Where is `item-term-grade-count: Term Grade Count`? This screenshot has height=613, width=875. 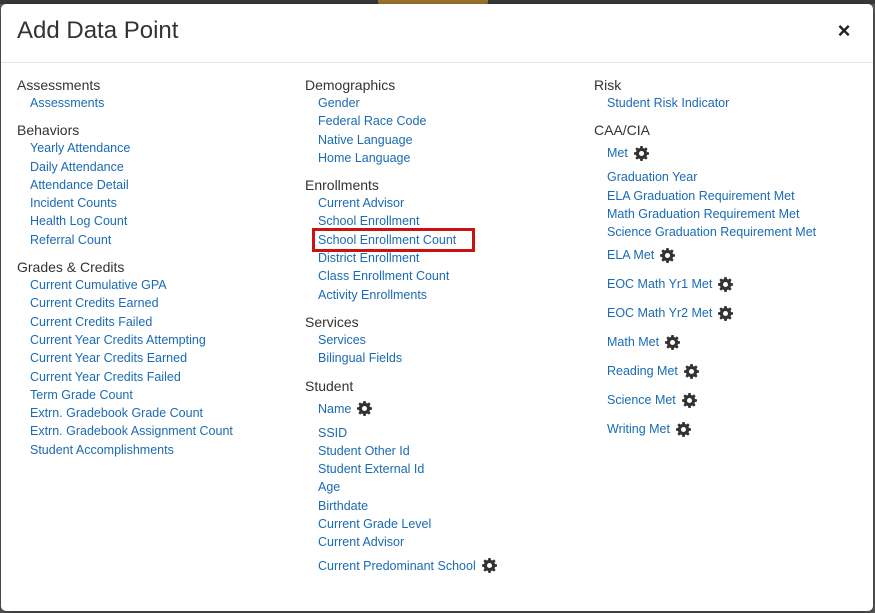 item-term-grade-count: Term Grade Count is located at coordinates (152, 395).